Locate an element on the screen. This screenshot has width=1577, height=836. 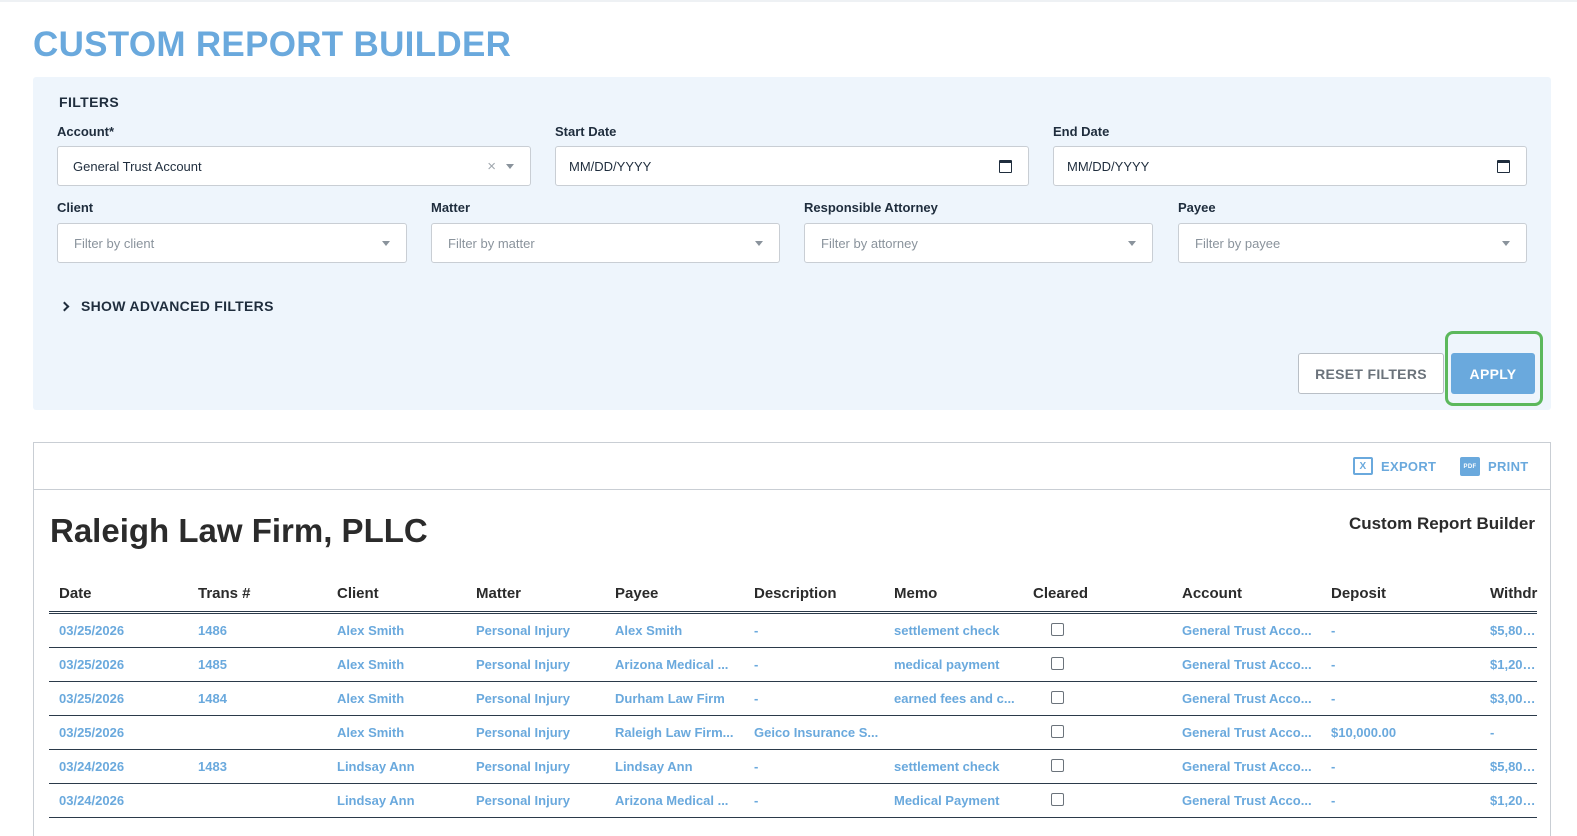
column-header-description: Description is located at coordinates (795, 593).